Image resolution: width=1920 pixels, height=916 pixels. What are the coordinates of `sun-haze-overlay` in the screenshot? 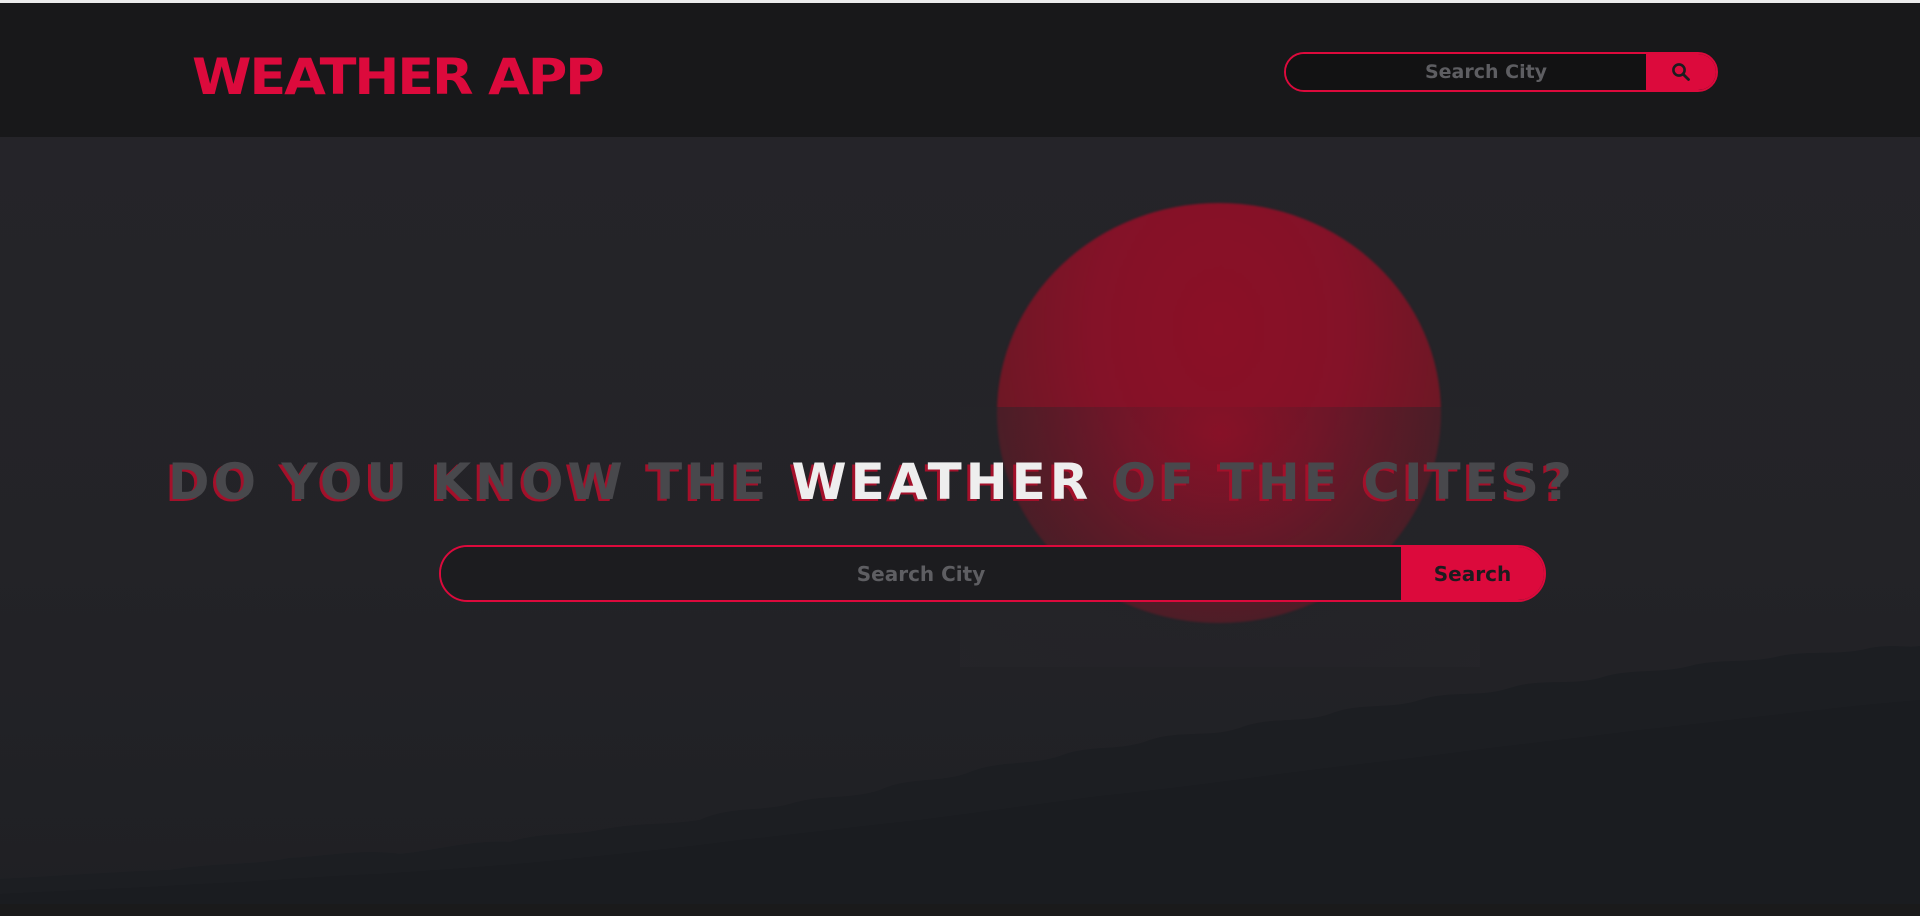 It's located at (1220, 537).